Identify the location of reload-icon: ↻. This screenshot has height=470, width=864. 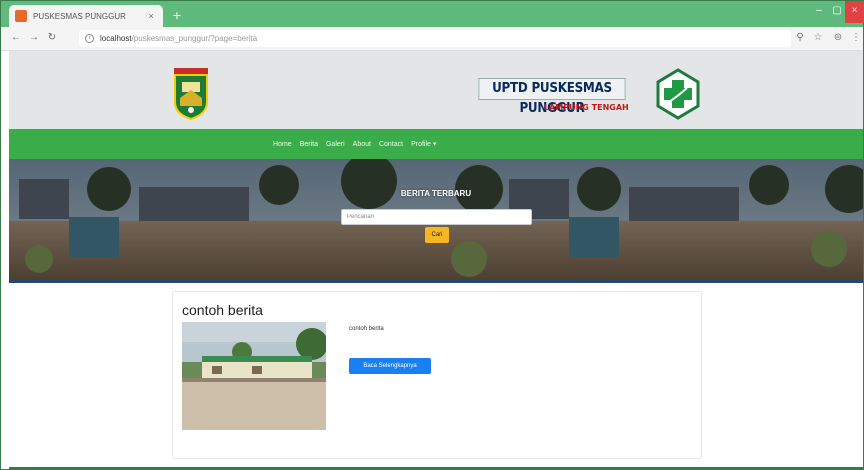
(52, 38).